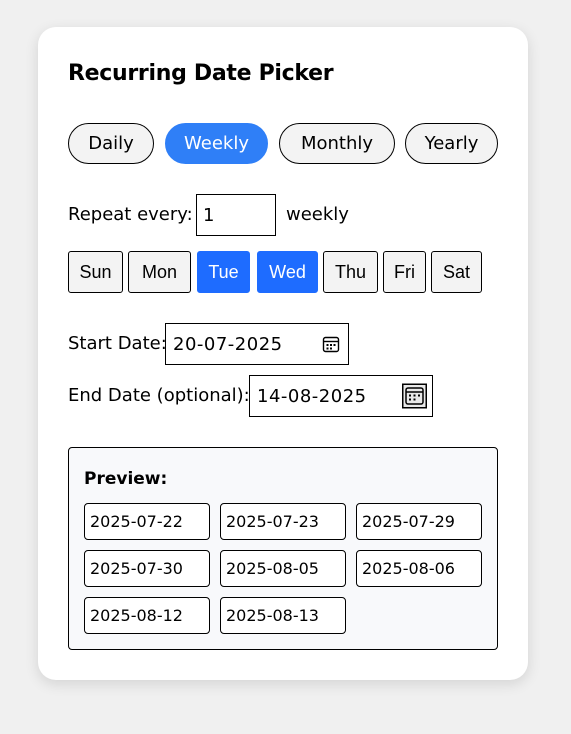 The height and width of the screenshot is (734, 571). Describe the element at coordinates (312, 396) in the screenshot. I see `end-date-value: 14-08-2025` at that location.